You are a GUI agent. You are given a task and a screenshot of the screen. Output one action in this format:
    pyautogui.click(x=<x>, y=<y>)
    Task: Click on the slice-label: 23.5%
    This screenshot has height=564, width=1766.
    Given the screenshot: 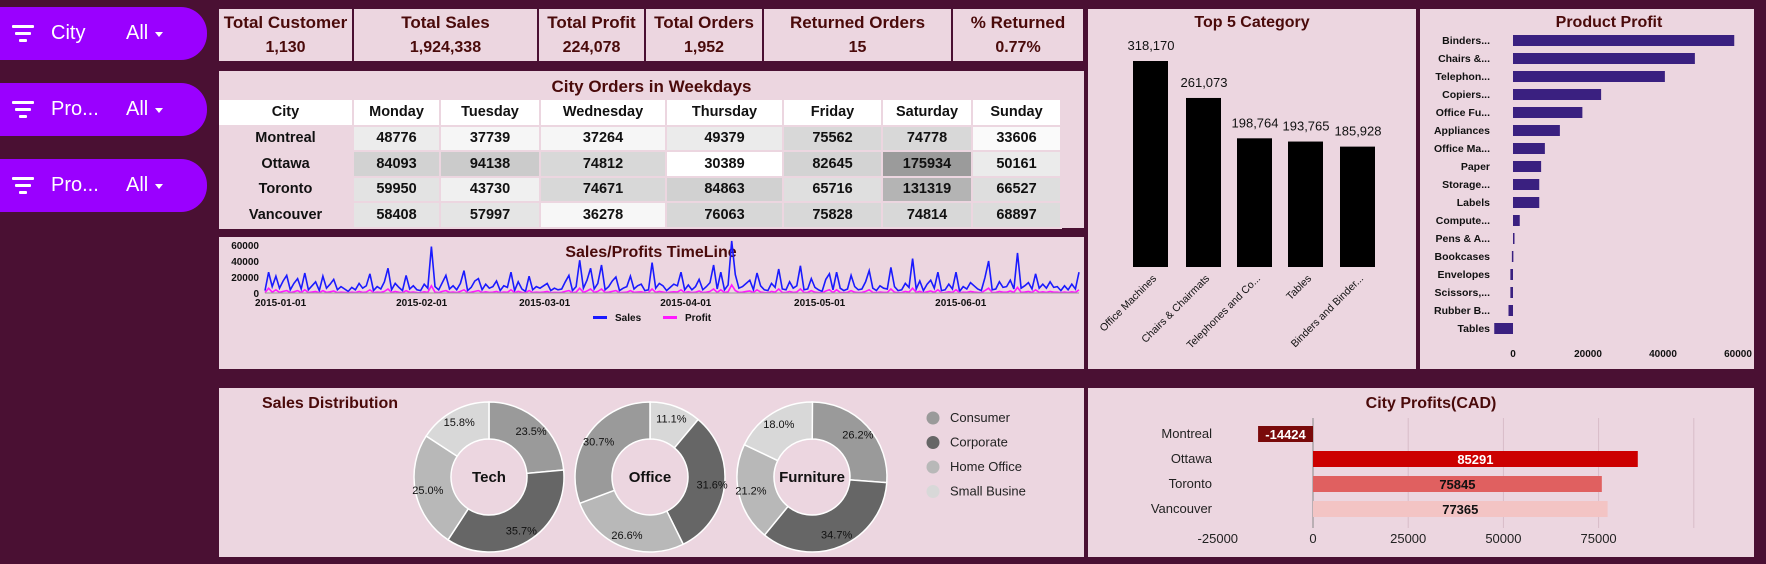 What is the action you would take?
    pyautogui.click(x=530, y=432)
    